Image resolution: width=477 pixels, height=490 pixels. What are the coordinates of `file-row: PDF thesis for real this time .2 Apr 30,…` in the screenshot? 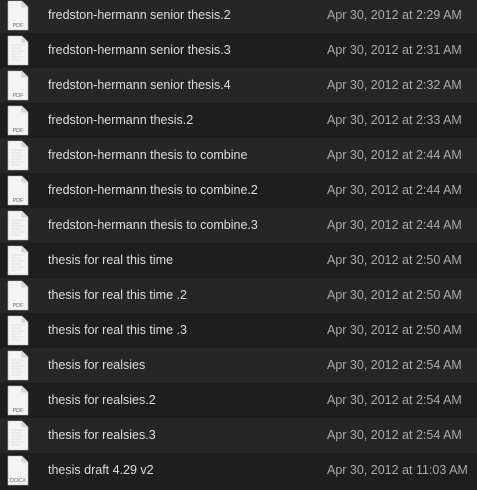 It's located at (238, 295).